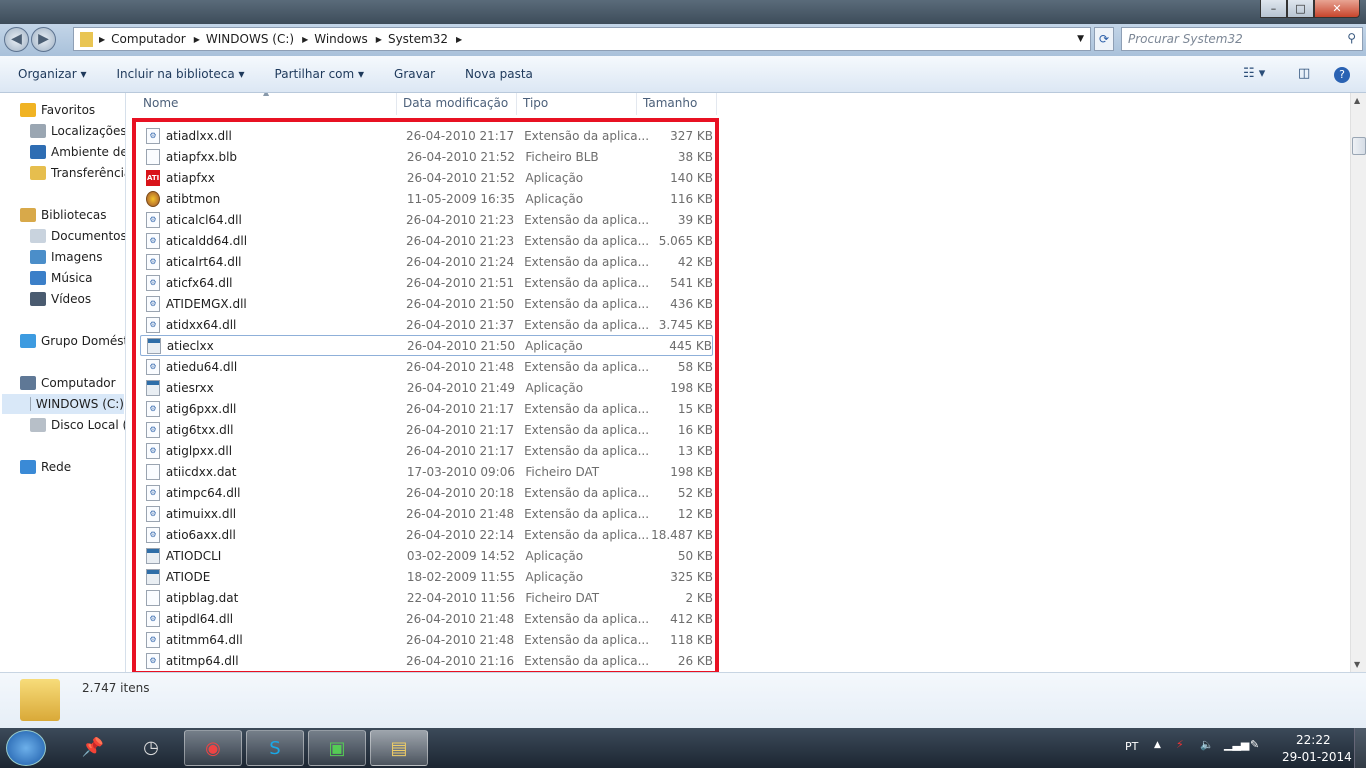  Describe the element at coordinates (1359, 146) in the screenshot. I see `scrollbar-thumb` at that location.